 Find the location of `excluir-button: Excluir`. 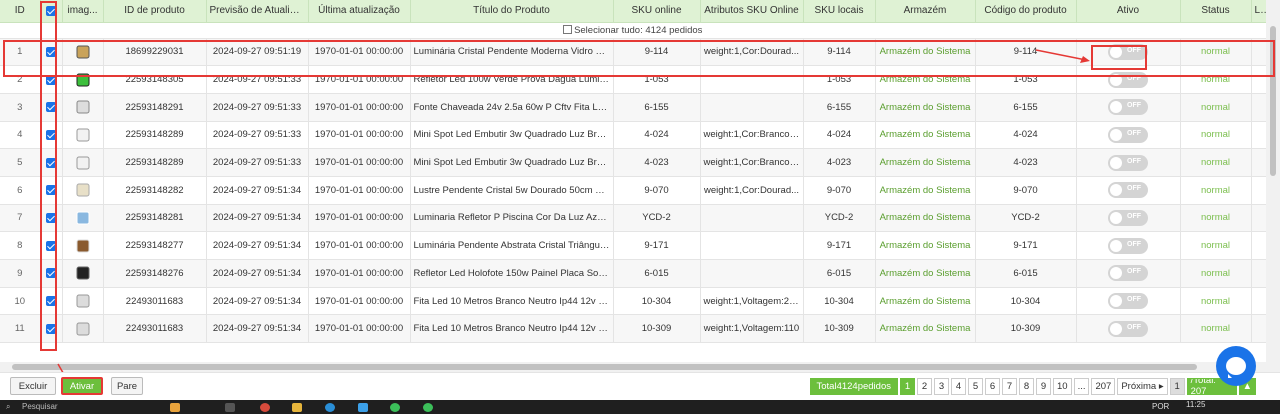

excluir-button: Excluir is located at coordinates (33, 386).